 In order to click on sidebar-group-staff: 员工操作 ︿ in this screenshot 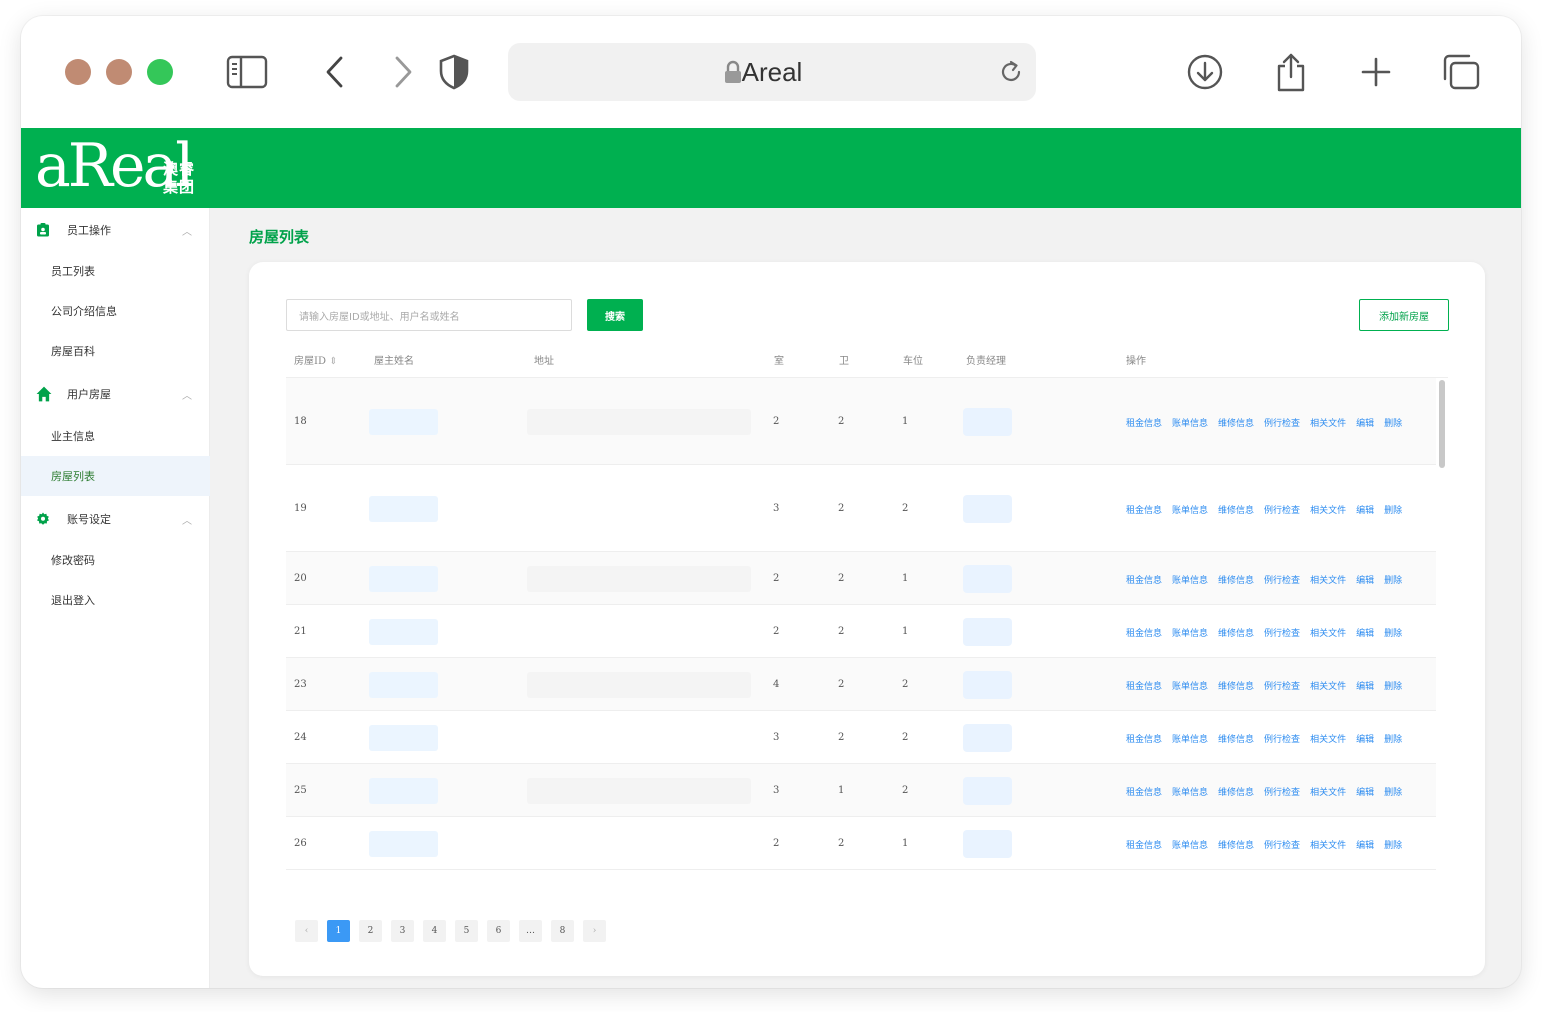, I will do `click(115, 230)`.